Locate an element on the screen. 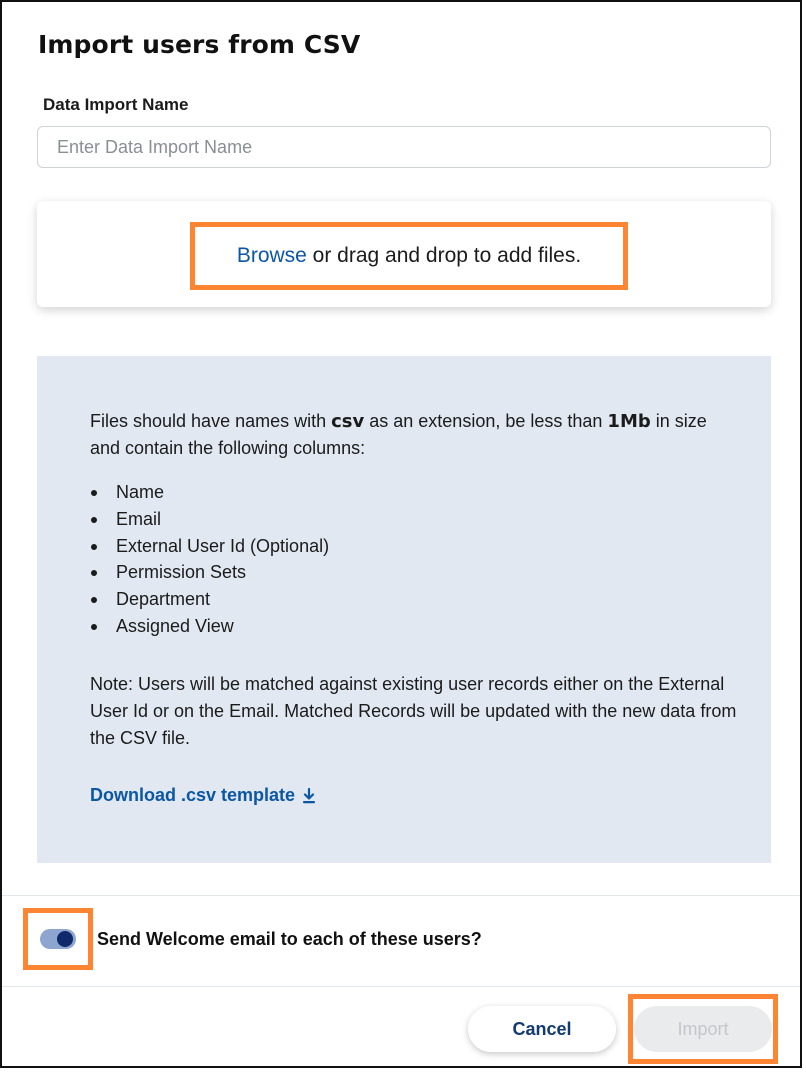 The width and height of the screenshot is (806, 1072). list-item: Assigned View is located at coordinates (209, 626).